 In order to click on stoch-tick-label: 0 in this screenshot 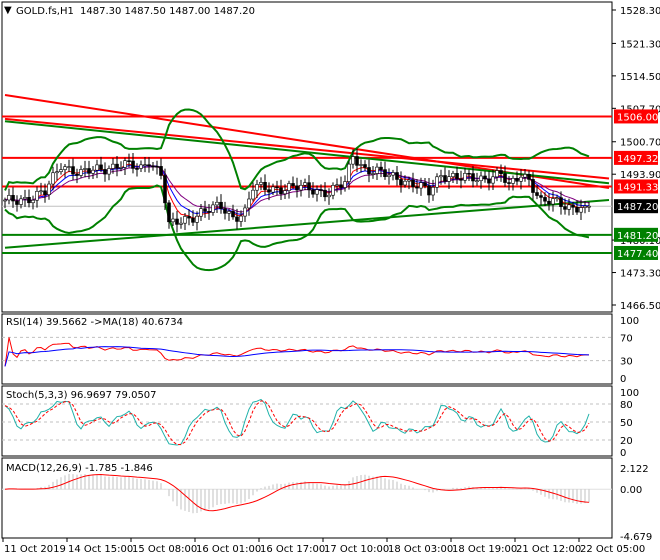, I will do `click(623, 453)`.